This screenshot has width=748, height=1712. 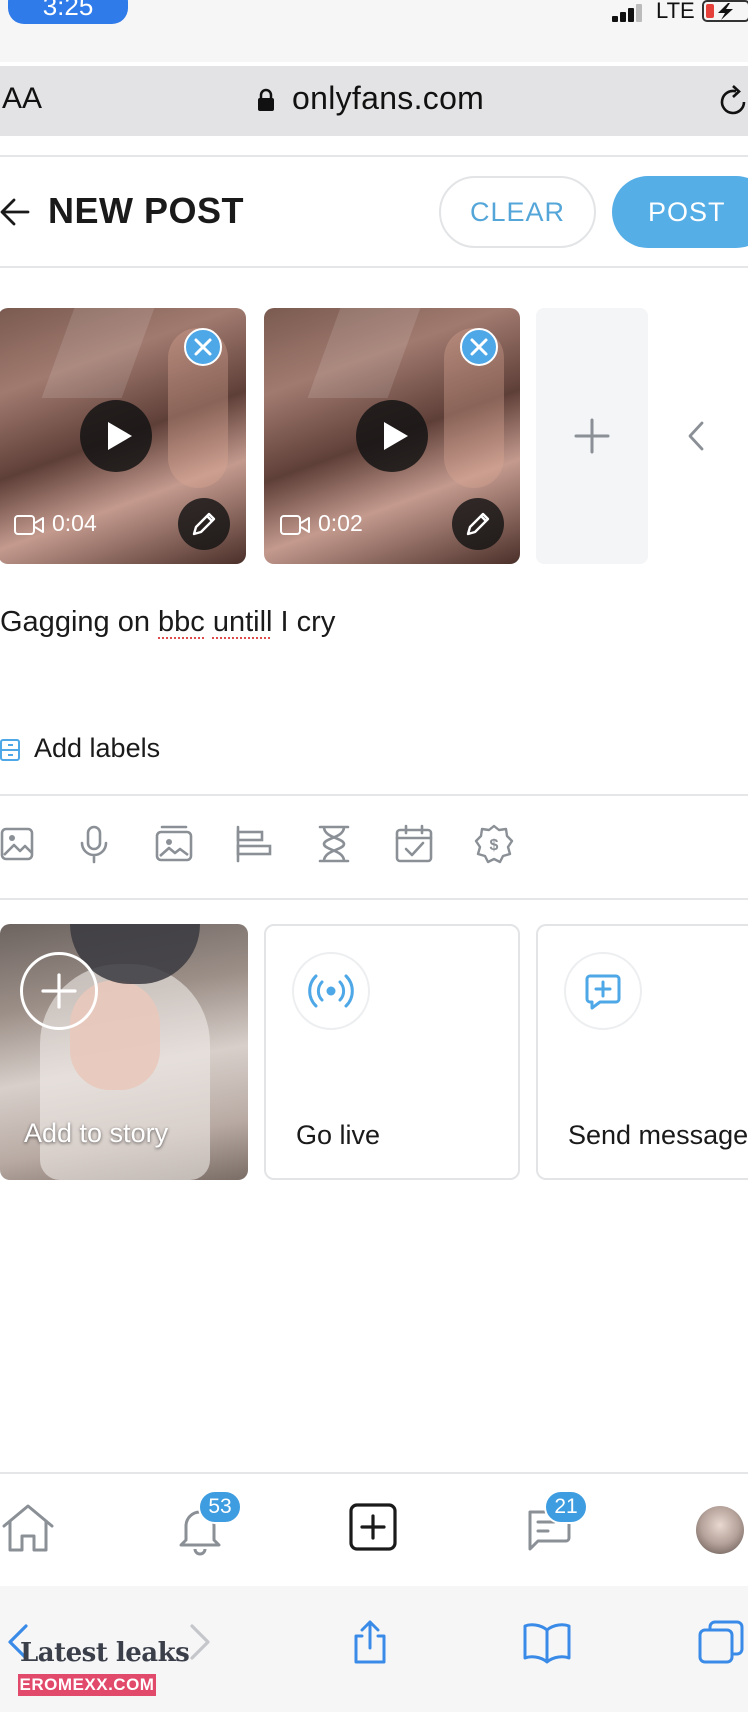 What do you see at coordinates (28, 1528) in the screenshot?
I see `home-icon` at bounding box center [28, 1528].